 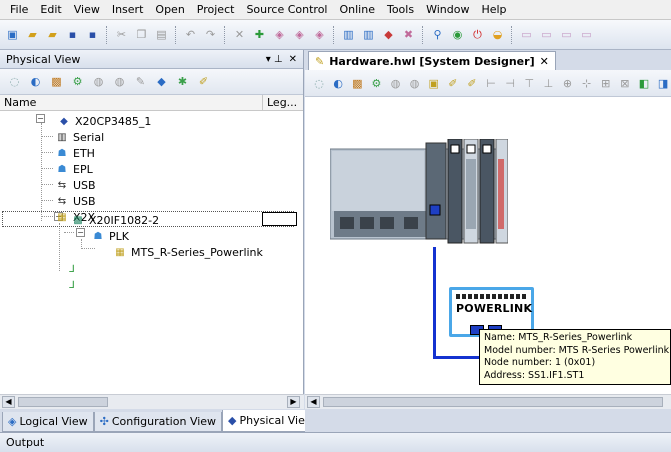 I want to click on pin-icon: ▾ ⊥, so click(x=274, y=59).